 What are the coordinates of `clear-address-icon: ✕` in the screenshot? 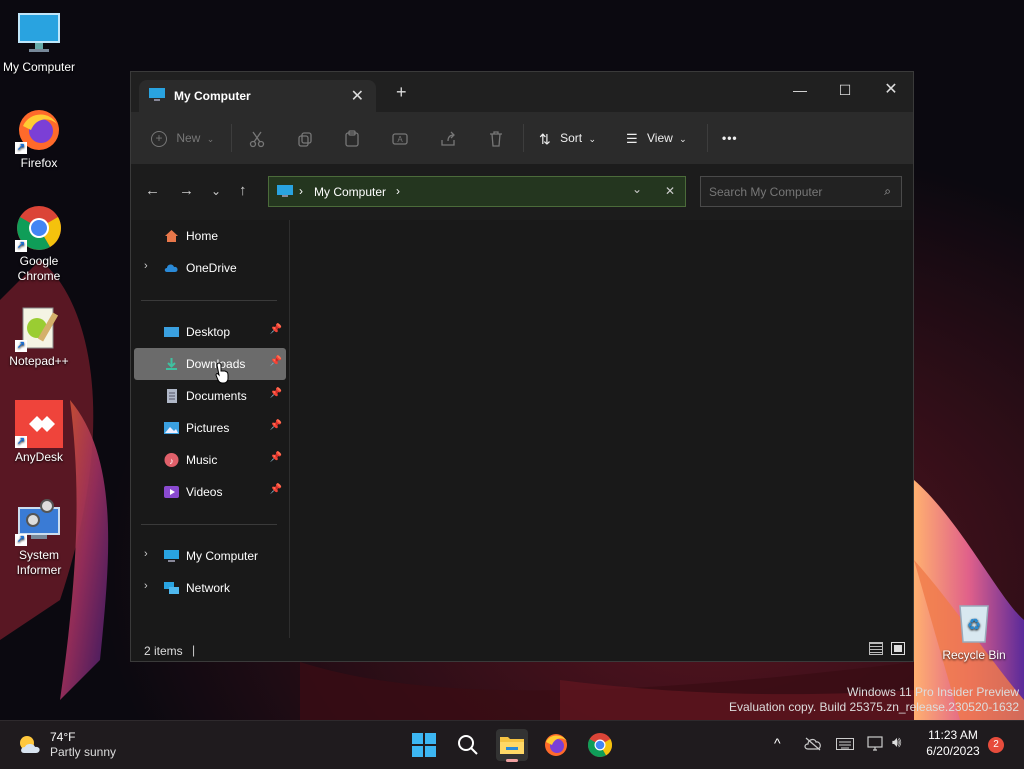 It's located at (670, 191).